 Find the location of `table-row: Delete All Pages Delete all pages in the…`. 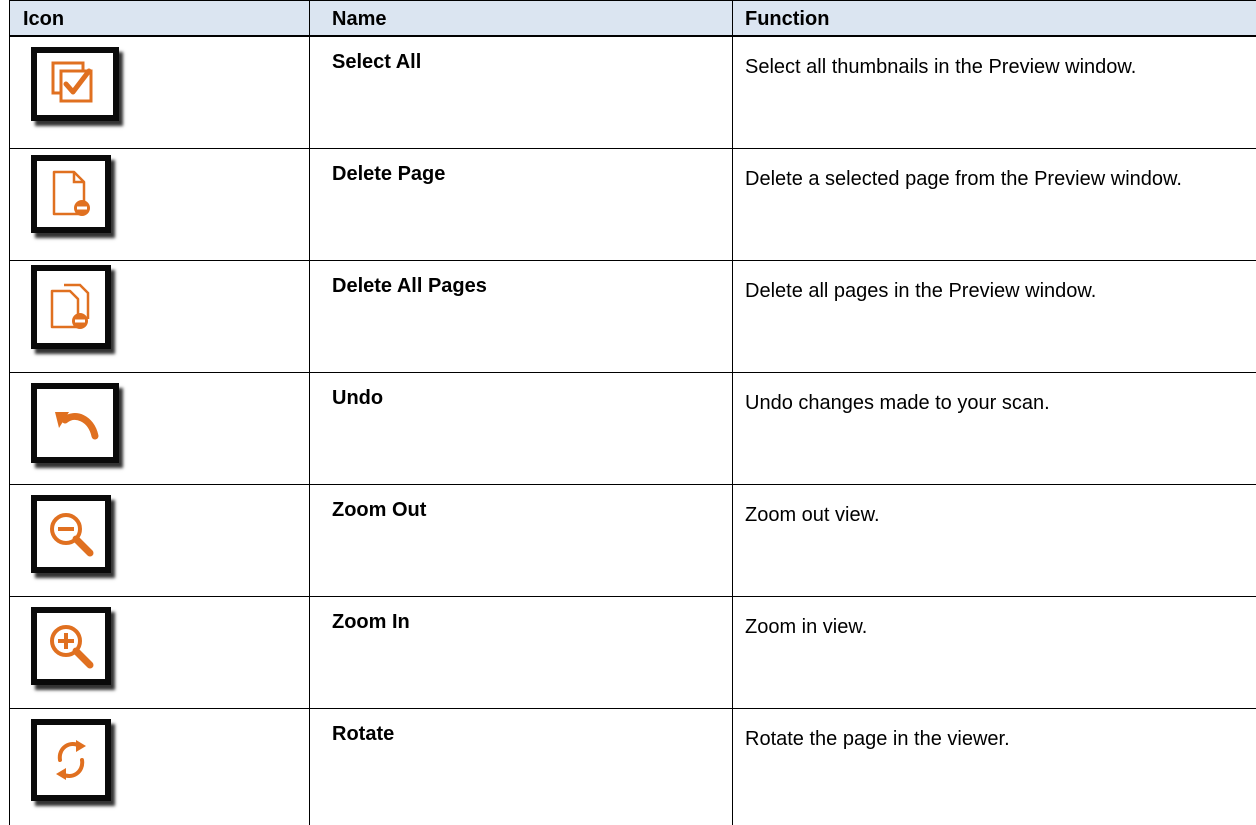

table-row: Delete All Pages Delete all pages in the… is located at coordinates (632, 317).